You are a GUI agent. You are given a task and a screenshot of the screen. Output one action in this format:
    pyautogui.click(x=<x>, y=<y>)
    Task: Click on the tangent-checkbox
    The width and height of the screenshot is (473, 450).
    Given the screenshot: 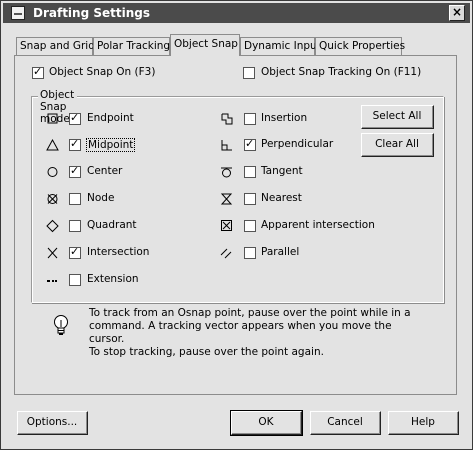 What is the action you would take?
    pyautogui.click(x=250, y=172)
    